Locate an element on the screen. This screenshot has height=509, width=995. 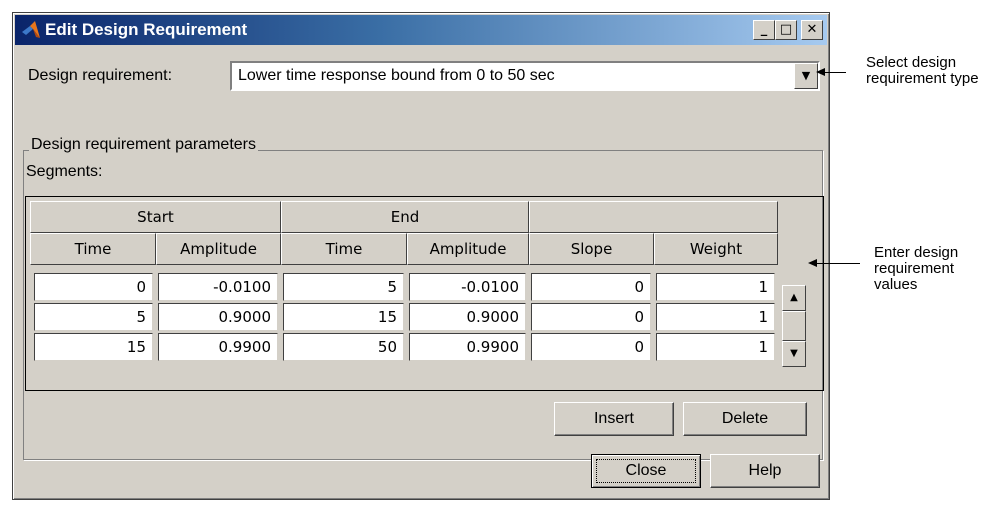
cell-r1-end-time: 5 is located at coordinates (343, 287).